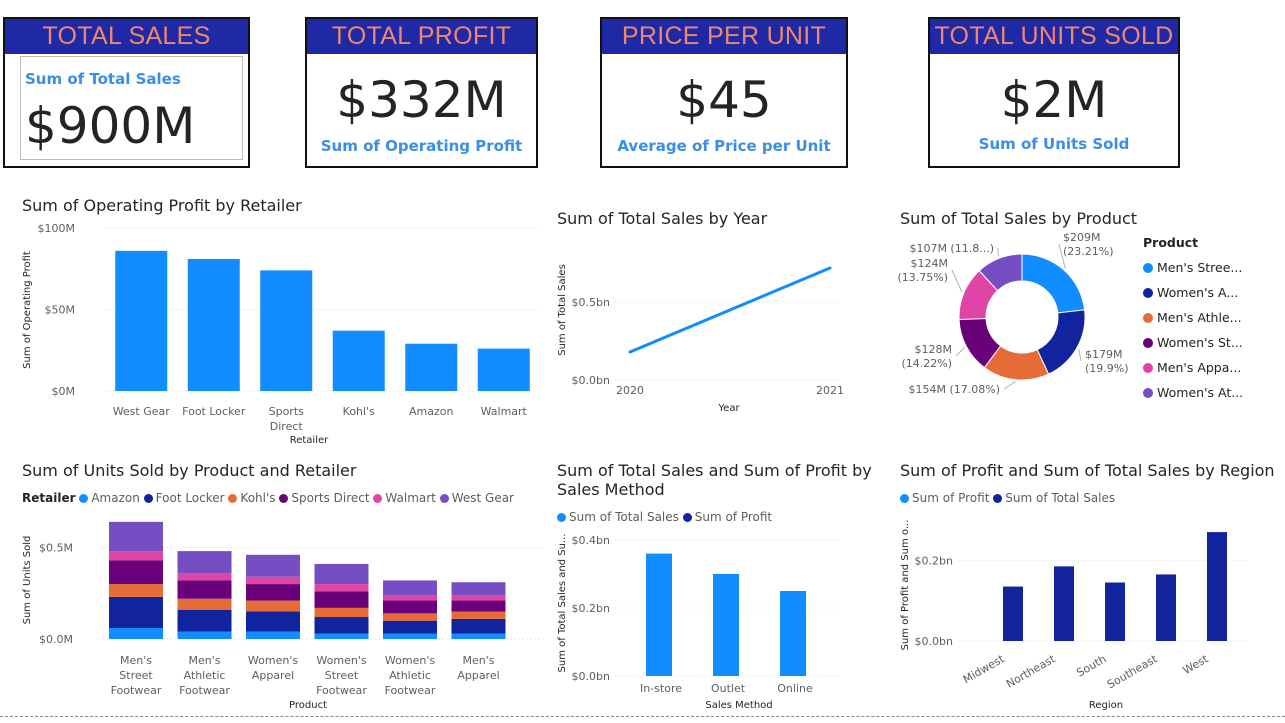 Image resolution: width=1285 pixels, height=723 pixels. I want to click on legend-label: Sports Direct, so click(330, 498).